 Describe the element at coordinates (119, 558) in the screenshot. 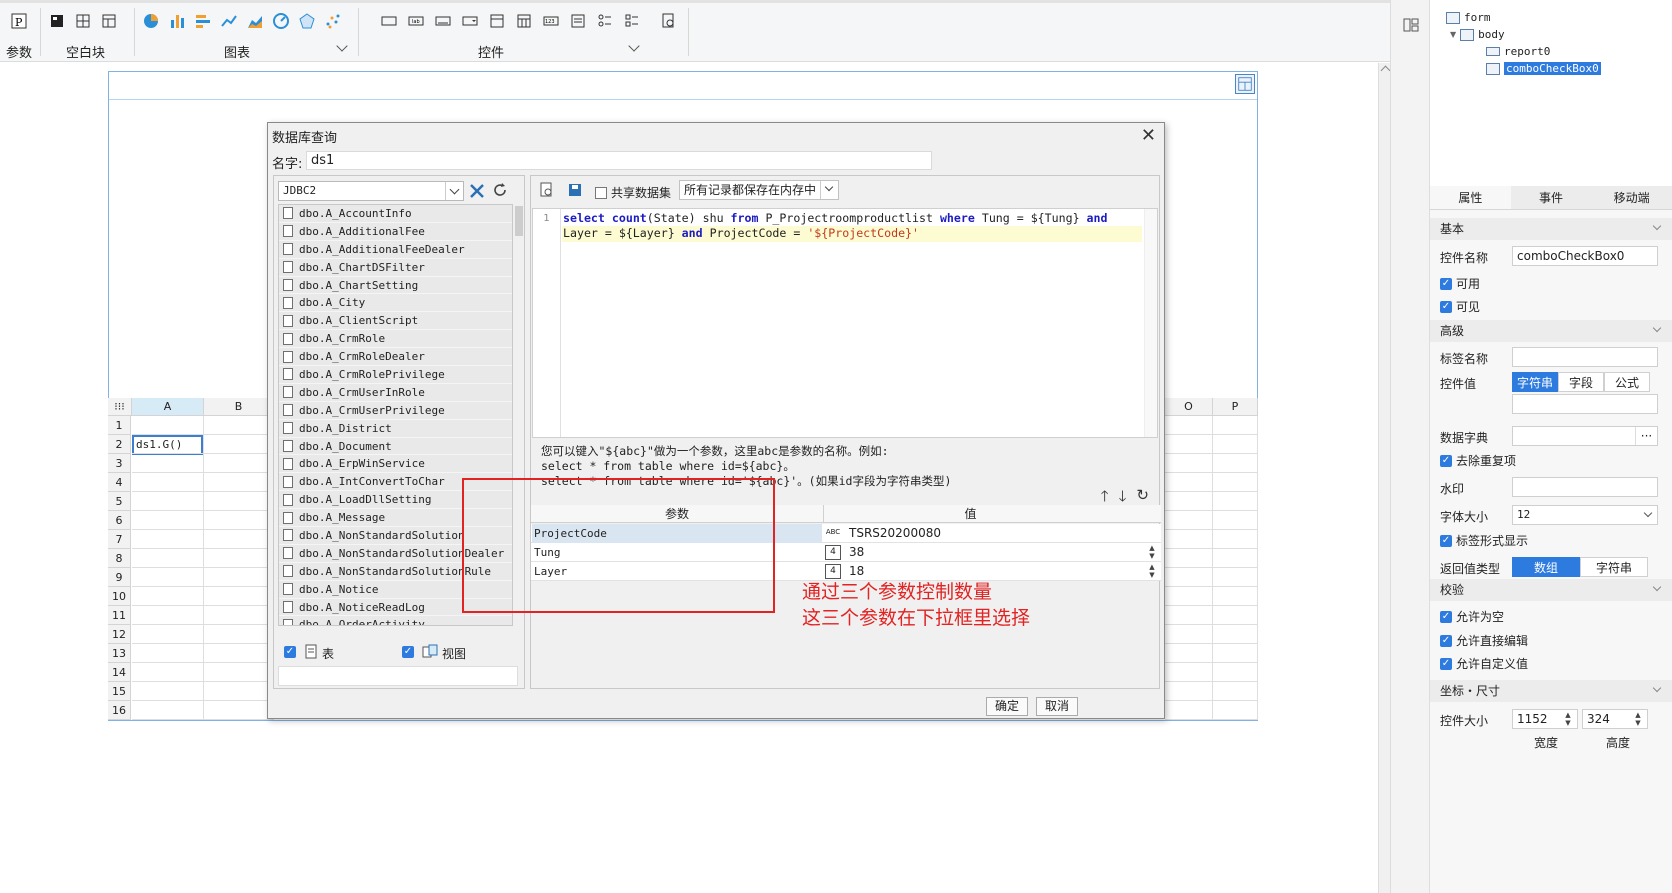

I see `row-header: 8` at that location.